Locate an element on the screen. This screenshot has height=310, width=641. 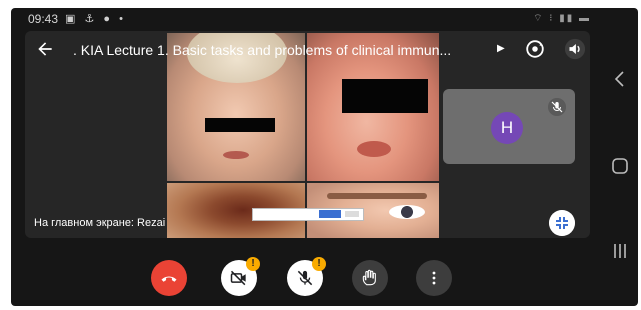
avatar: H is located at coordinates (507, 128).